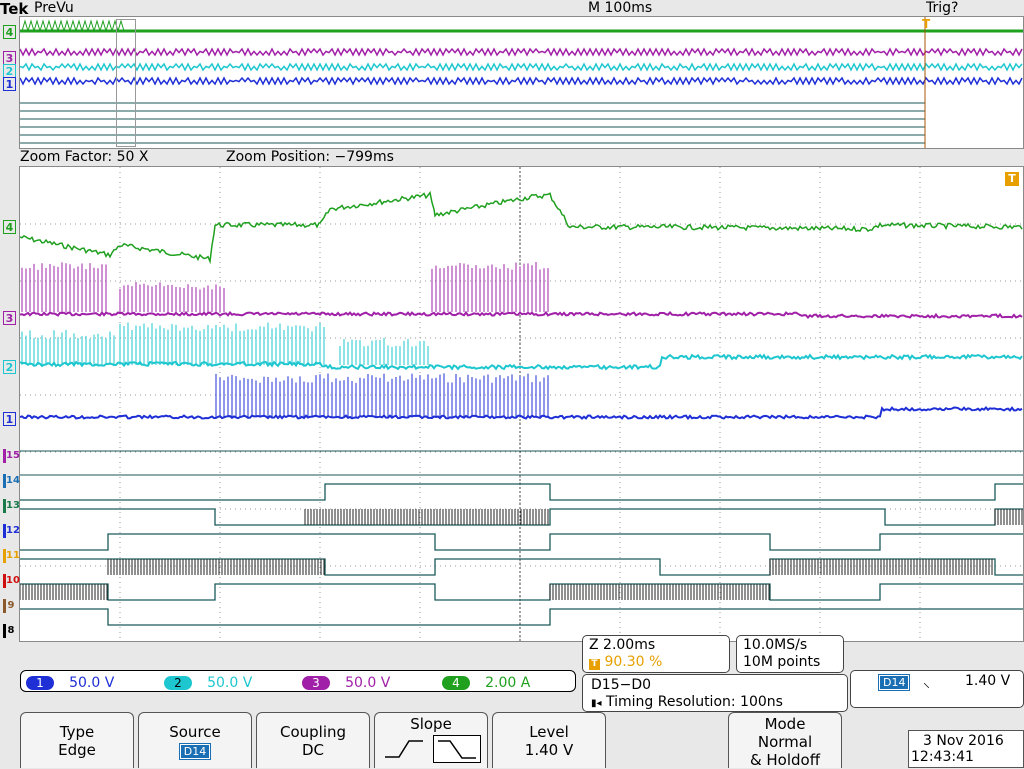 The height and width of the screenshot is (769, 1024). What do you see at coordinates (313, 750) in the screenshot?
I see `coupling-value: DC` at bounding box center [313, 750].